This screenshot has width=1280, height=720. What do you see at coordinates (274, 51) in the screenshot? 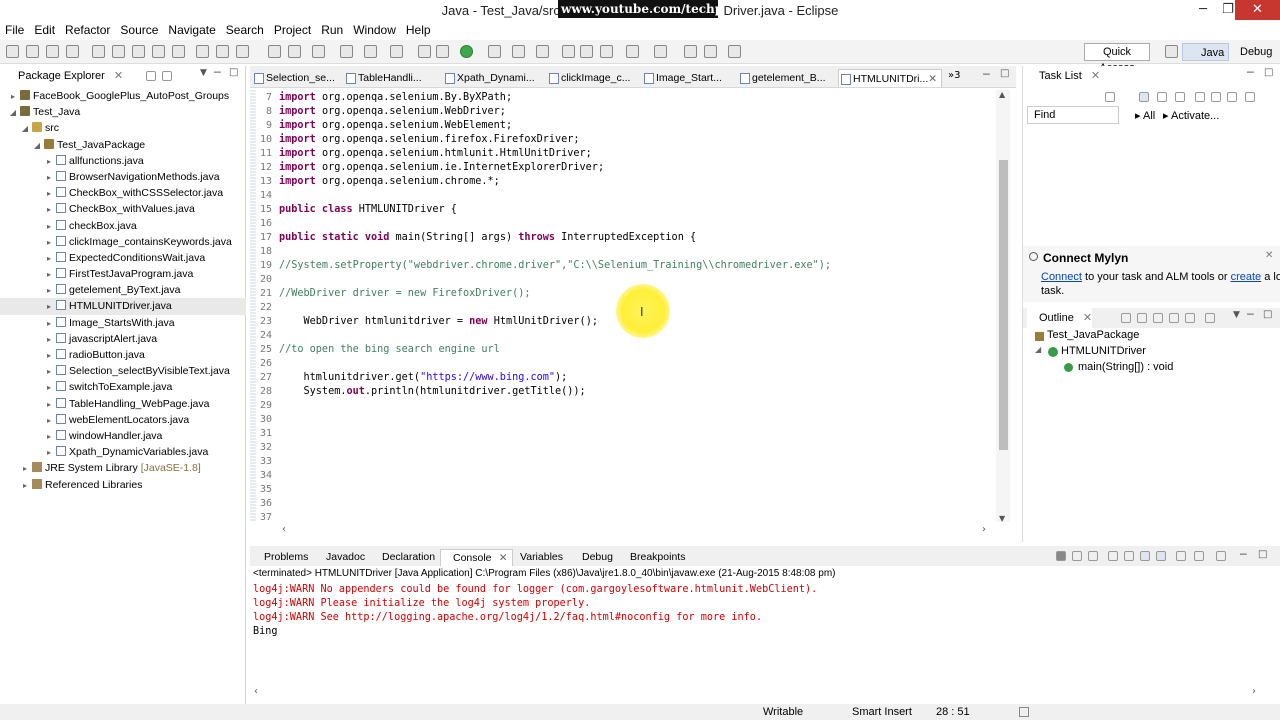
I see `use-step-filters-icon` at bounding box center [274, 51].